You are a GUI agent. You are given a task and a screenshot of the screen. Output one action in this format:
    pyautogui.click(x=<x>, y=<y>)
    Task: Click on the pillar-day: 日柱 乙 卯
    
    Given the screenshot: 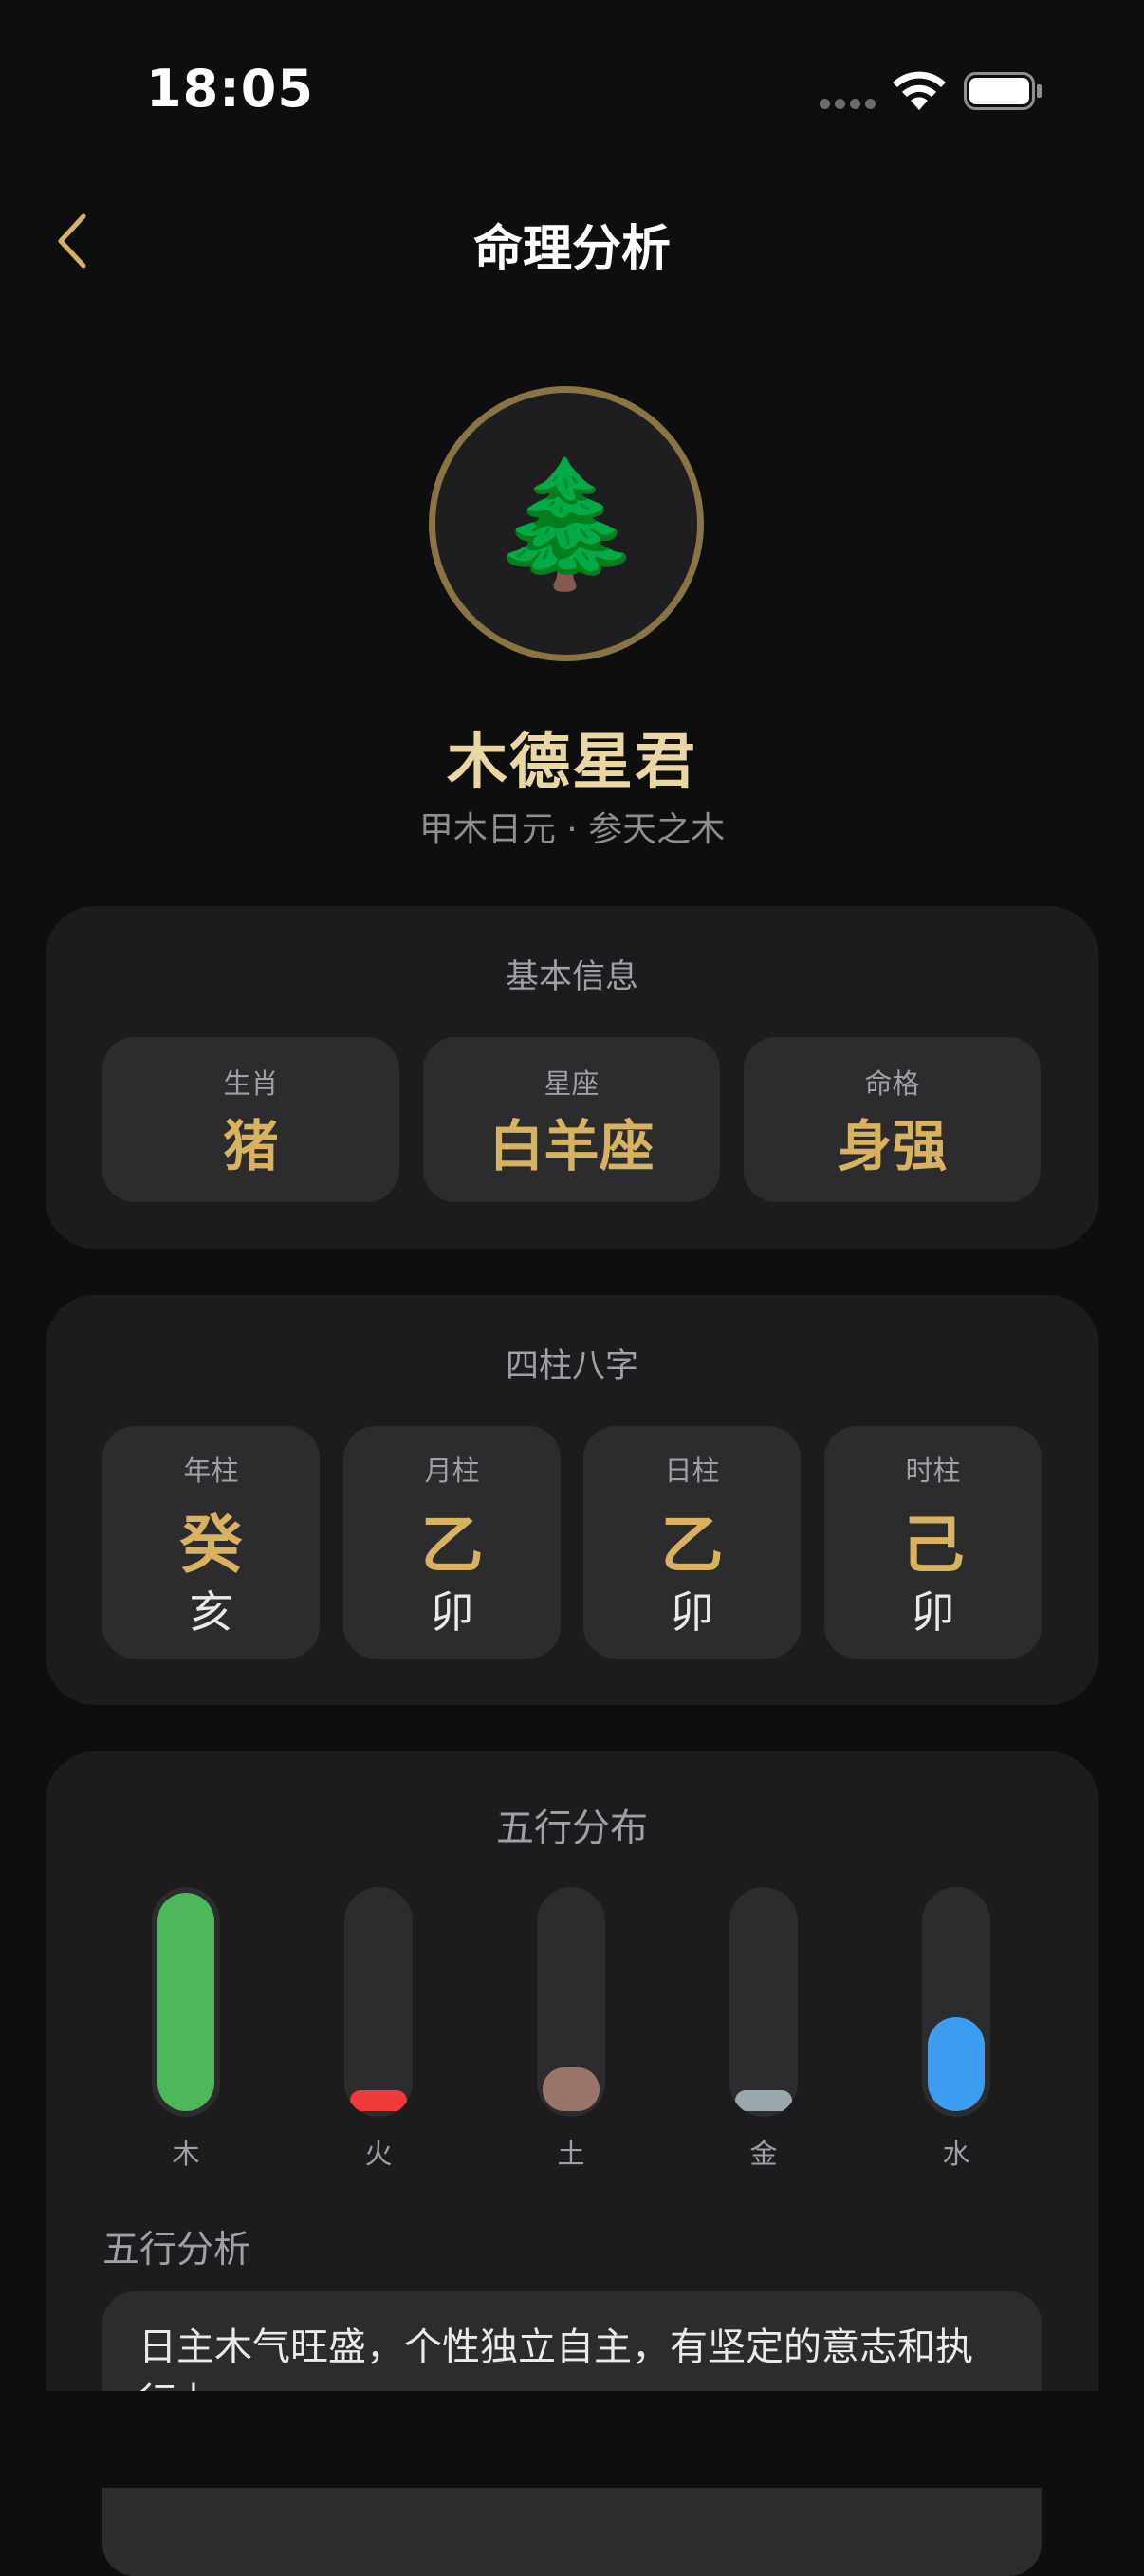 What is the action you would take?
    pyautogui.click(x=692, y=1542)
    